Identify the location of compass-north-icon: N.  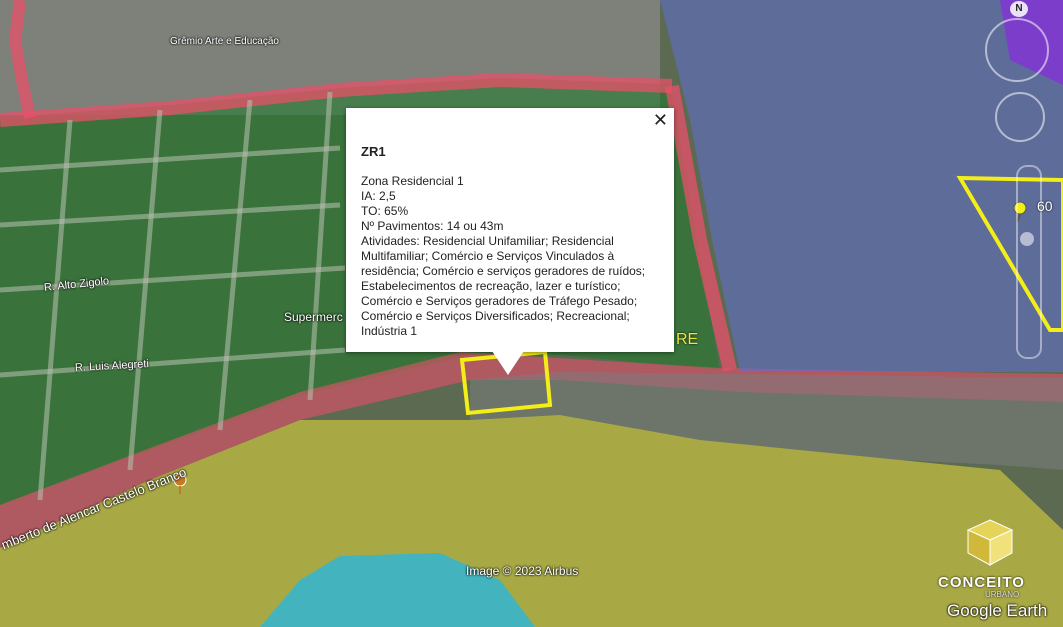
(1019, 9).